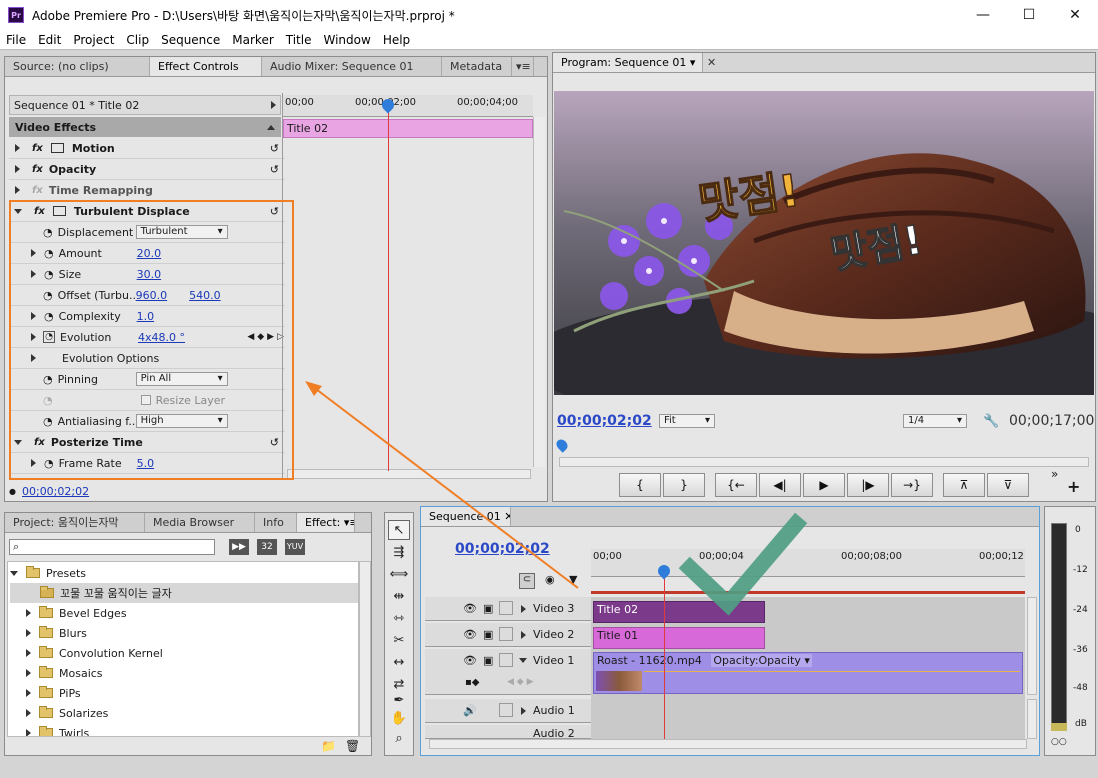 This screenshot has height=778, width=1098. Describe the element at coordinates (1029, 15) in the screenshot. I see `maximize-button: ☐` at that location.